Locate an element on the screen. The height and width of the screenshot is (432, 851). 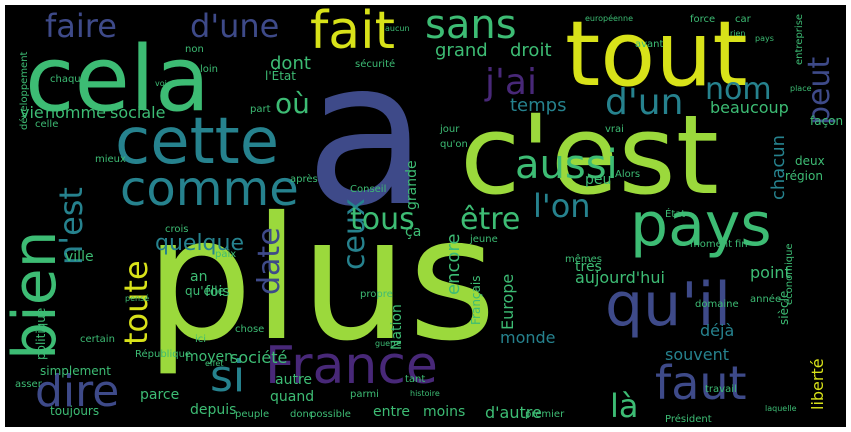
word: paix is located at coordinates (226, 254).